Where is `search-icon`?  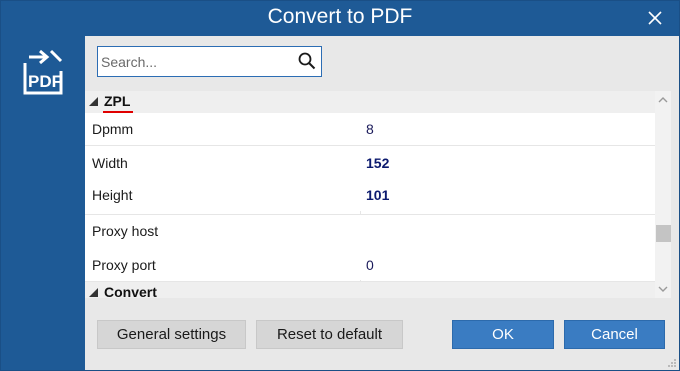 search-icon is located at coordinates (307, 61).